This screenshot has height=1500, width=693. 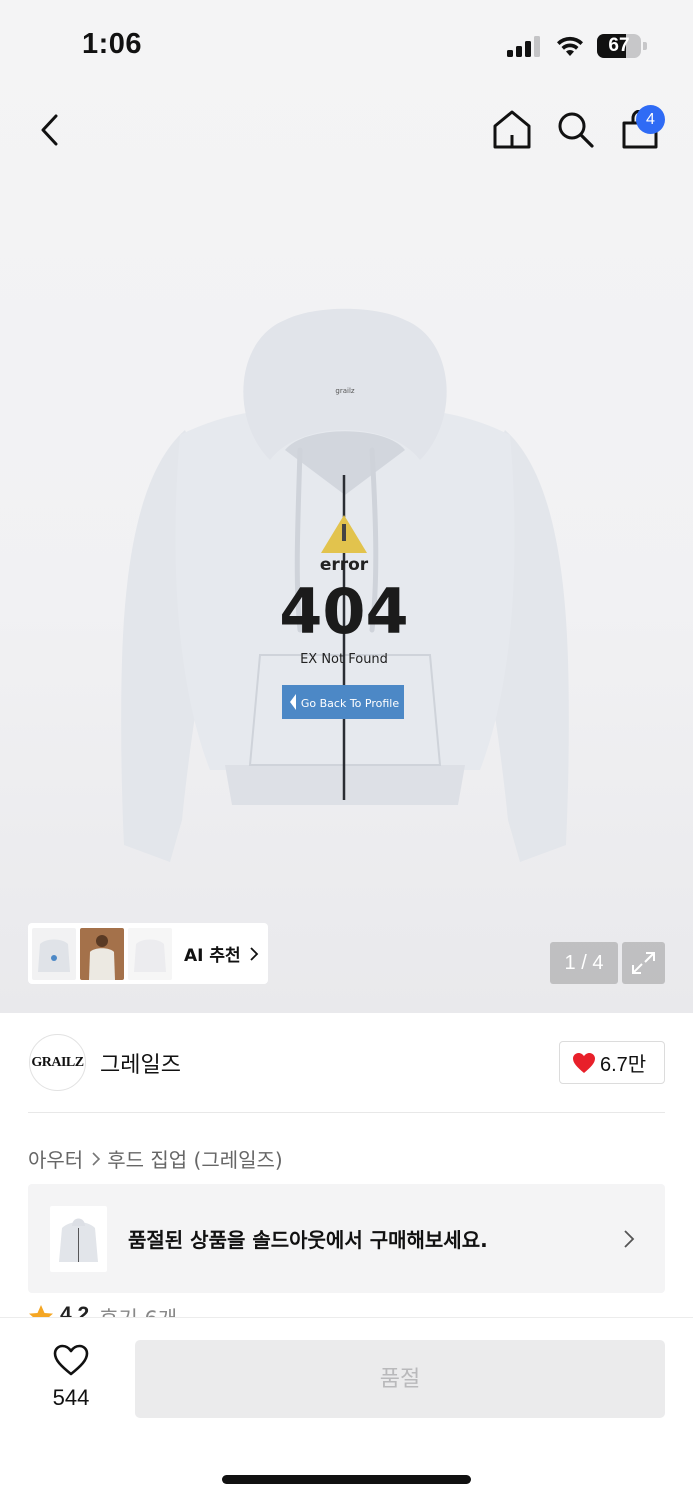 What do you see at coordinates (55, 1158) in the screenshot?
I see `breadcrumb-category: 아우터` at bounding box center [55, 1158].